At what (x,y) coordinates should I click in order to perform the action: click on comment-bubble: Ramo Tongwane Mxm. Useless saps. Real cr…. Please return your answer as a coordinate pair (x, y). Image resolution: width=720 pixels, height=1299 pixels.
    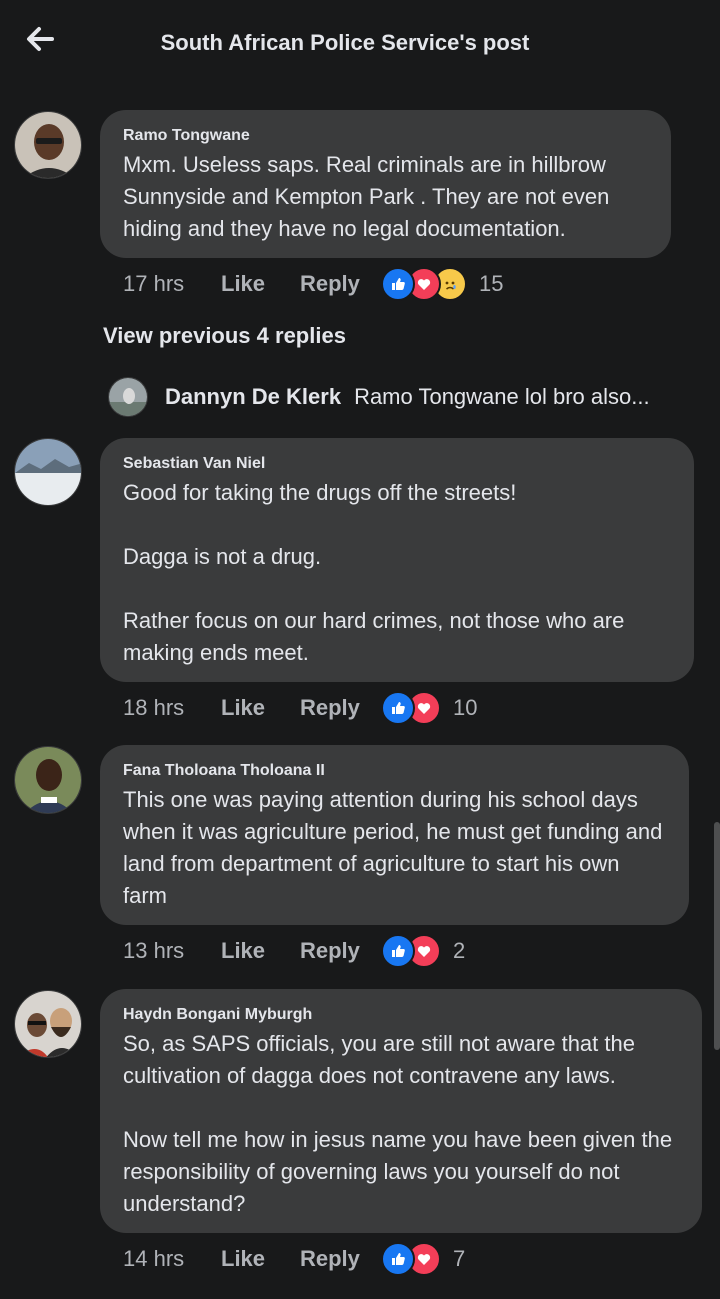
    Looking at the image, I should click on (385, 184).